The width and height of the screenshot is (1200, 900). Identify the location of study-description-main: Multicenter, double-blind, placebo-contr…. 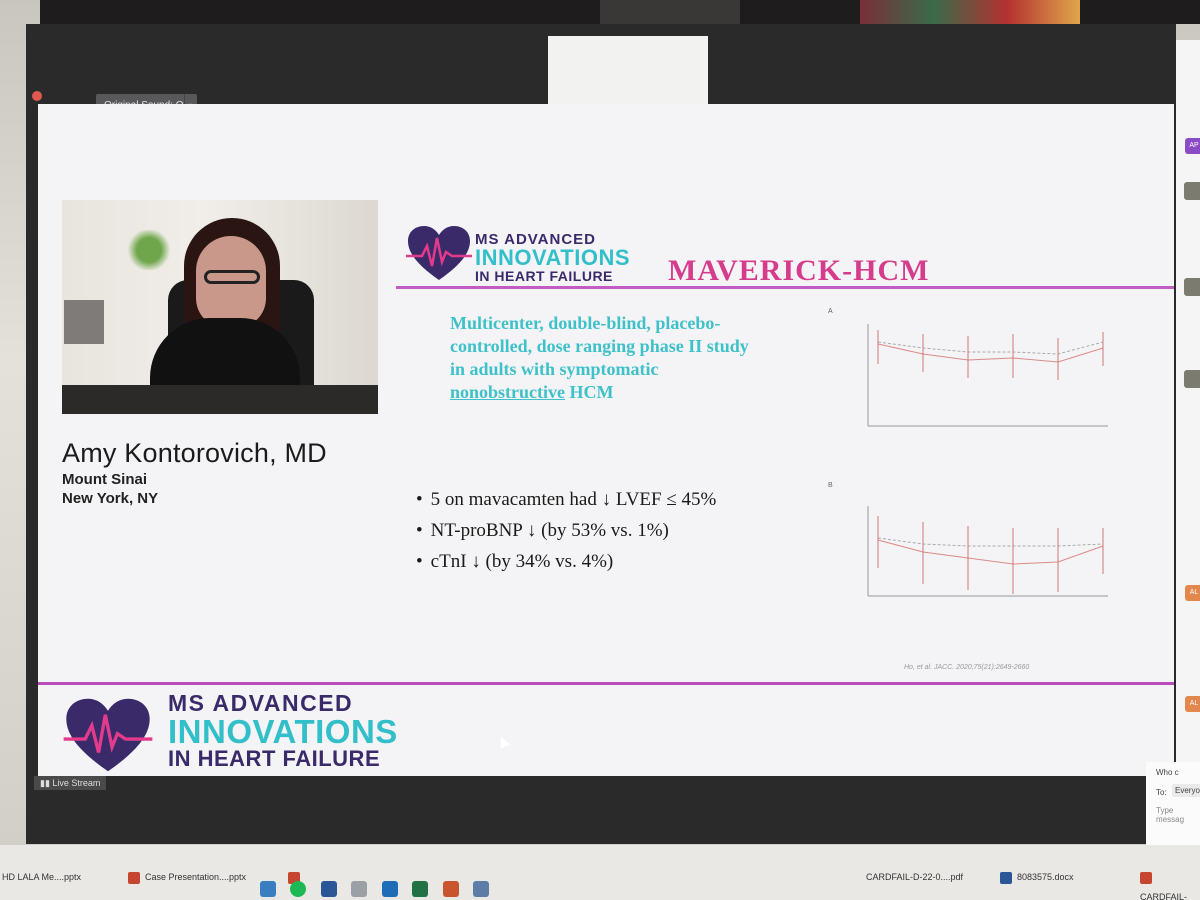
(599, 346).